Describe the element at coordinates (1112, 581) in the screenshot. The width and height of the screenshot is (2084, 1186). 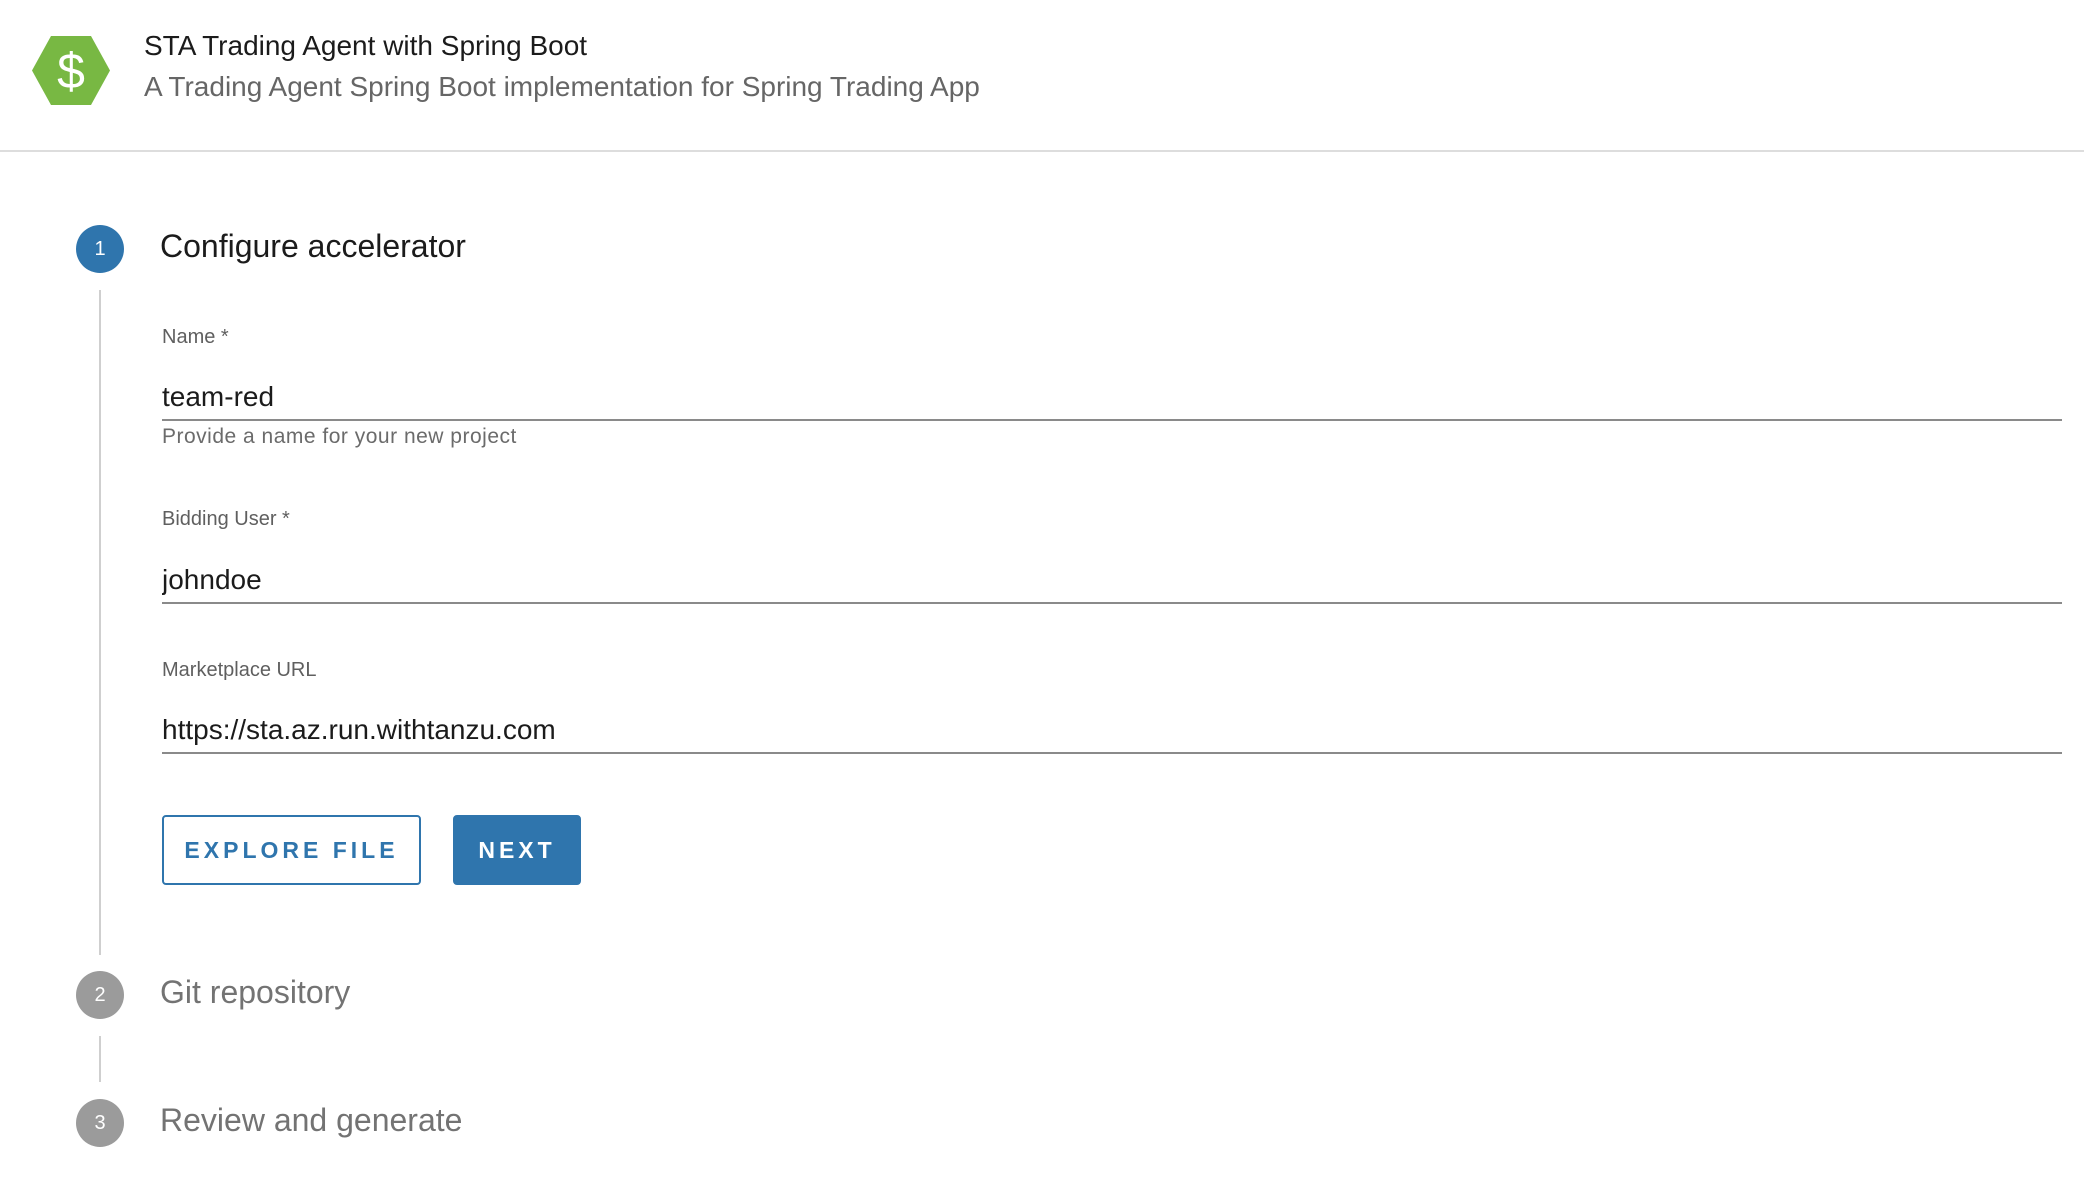
I see `bidding-user-input` at that location.